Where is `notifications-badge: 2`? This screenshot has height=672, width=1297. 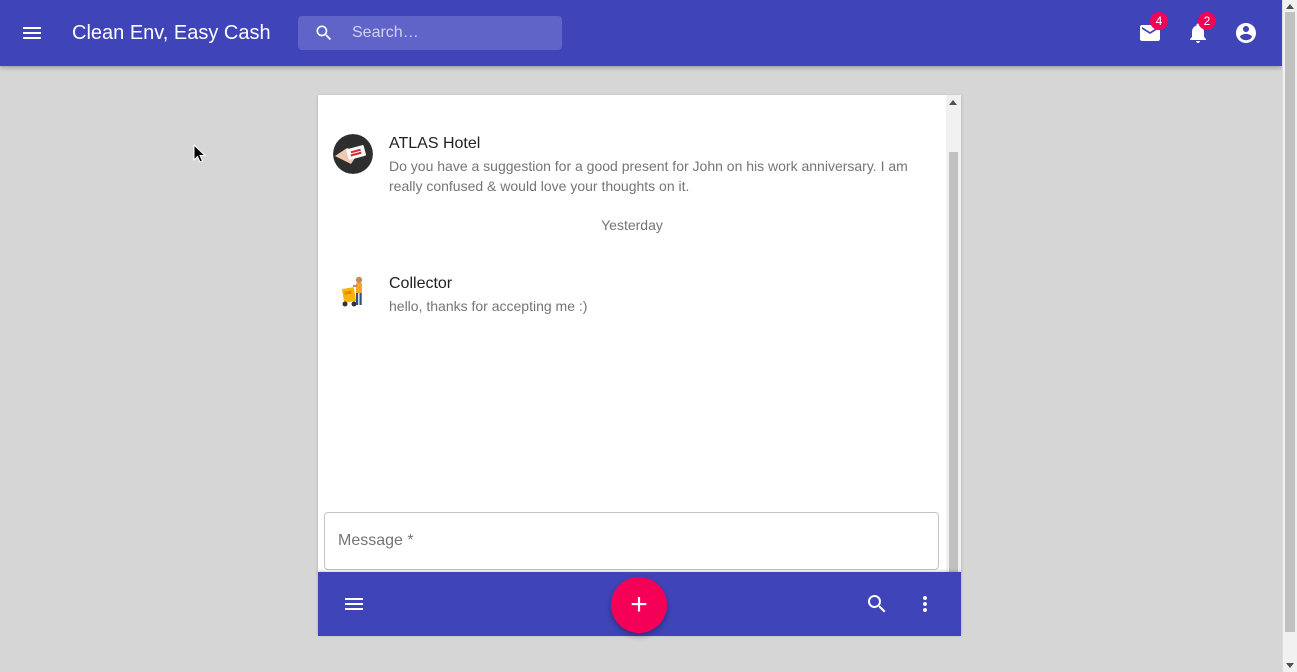 notifications-badge: 2 is located at coordinates (1207, 21).